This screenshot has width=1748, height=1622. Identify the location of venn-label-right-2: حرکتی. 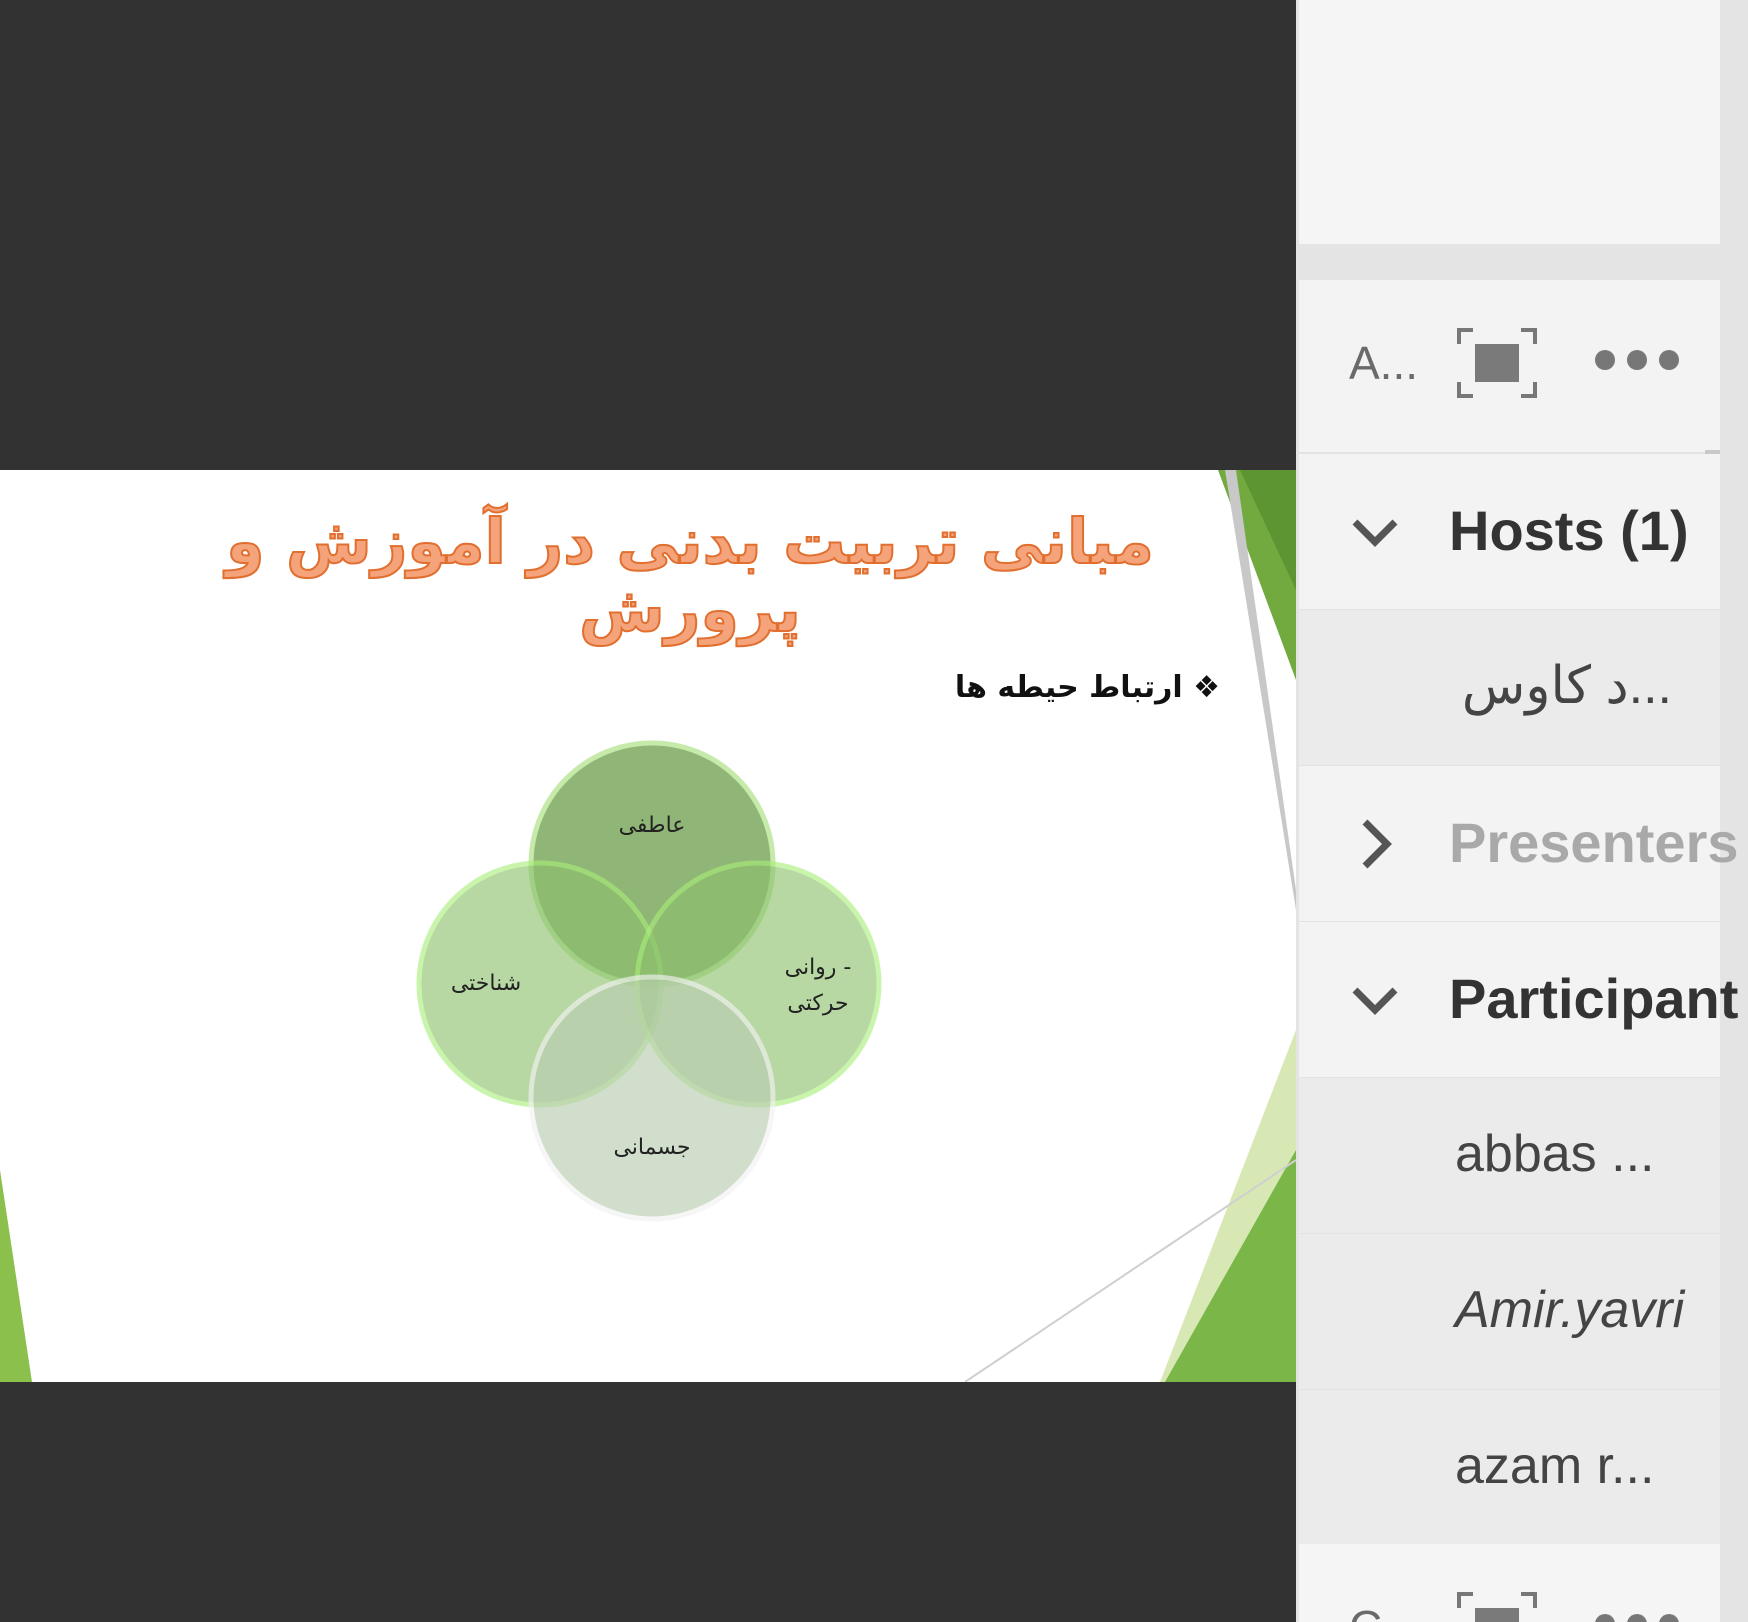
(817, 1003).